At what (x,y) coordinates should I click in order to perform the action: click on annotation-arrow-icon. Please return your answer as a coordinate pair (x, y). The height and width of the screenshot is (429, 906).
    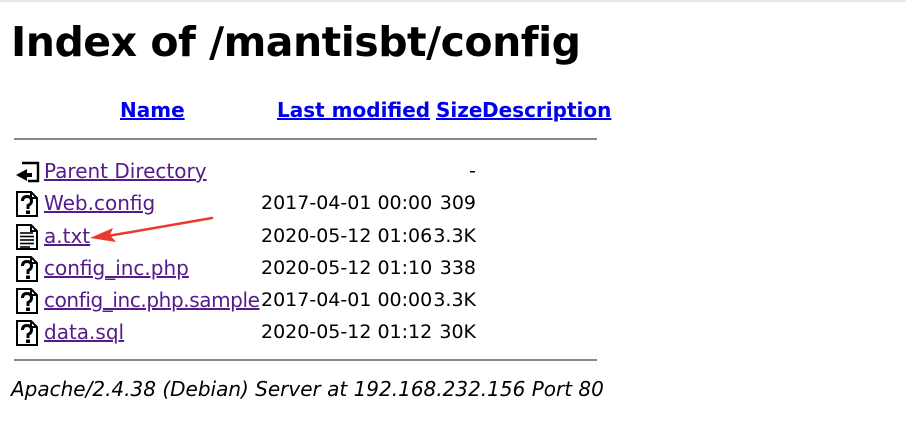
    Looking at the image, I should click on (152, 229).